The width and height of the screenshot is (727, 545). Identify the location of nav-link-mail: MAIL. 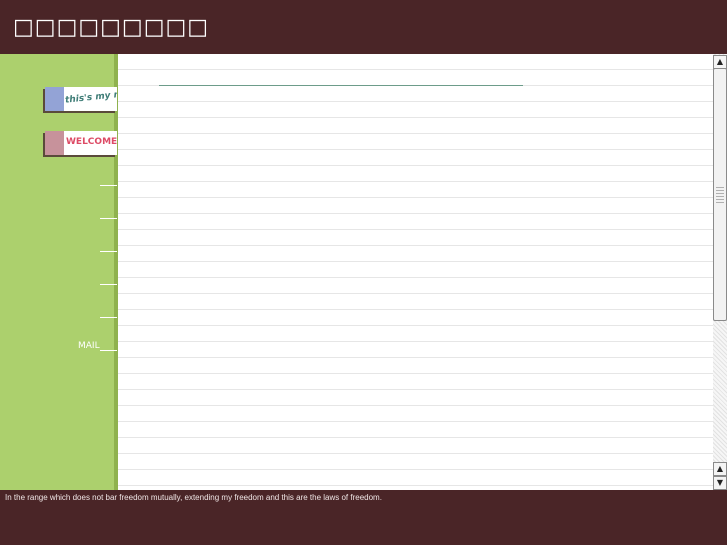
(89, 346).